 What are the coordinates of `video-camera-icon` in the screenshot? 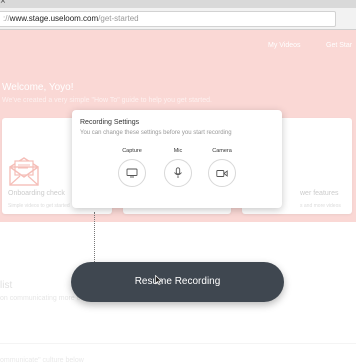 It's located at (222, 173).